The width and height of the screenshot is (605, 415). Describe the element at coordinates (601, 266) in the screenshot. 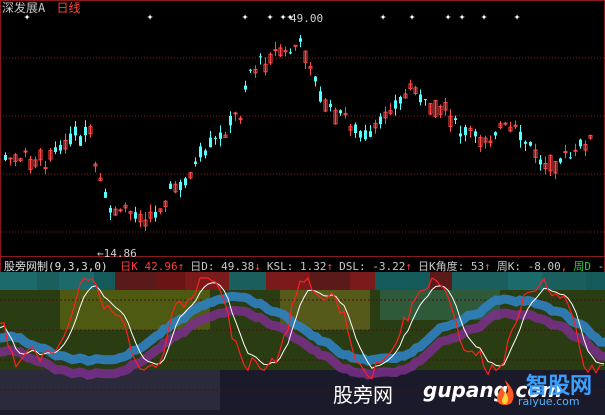

I see `readout-value: -8` at that location.